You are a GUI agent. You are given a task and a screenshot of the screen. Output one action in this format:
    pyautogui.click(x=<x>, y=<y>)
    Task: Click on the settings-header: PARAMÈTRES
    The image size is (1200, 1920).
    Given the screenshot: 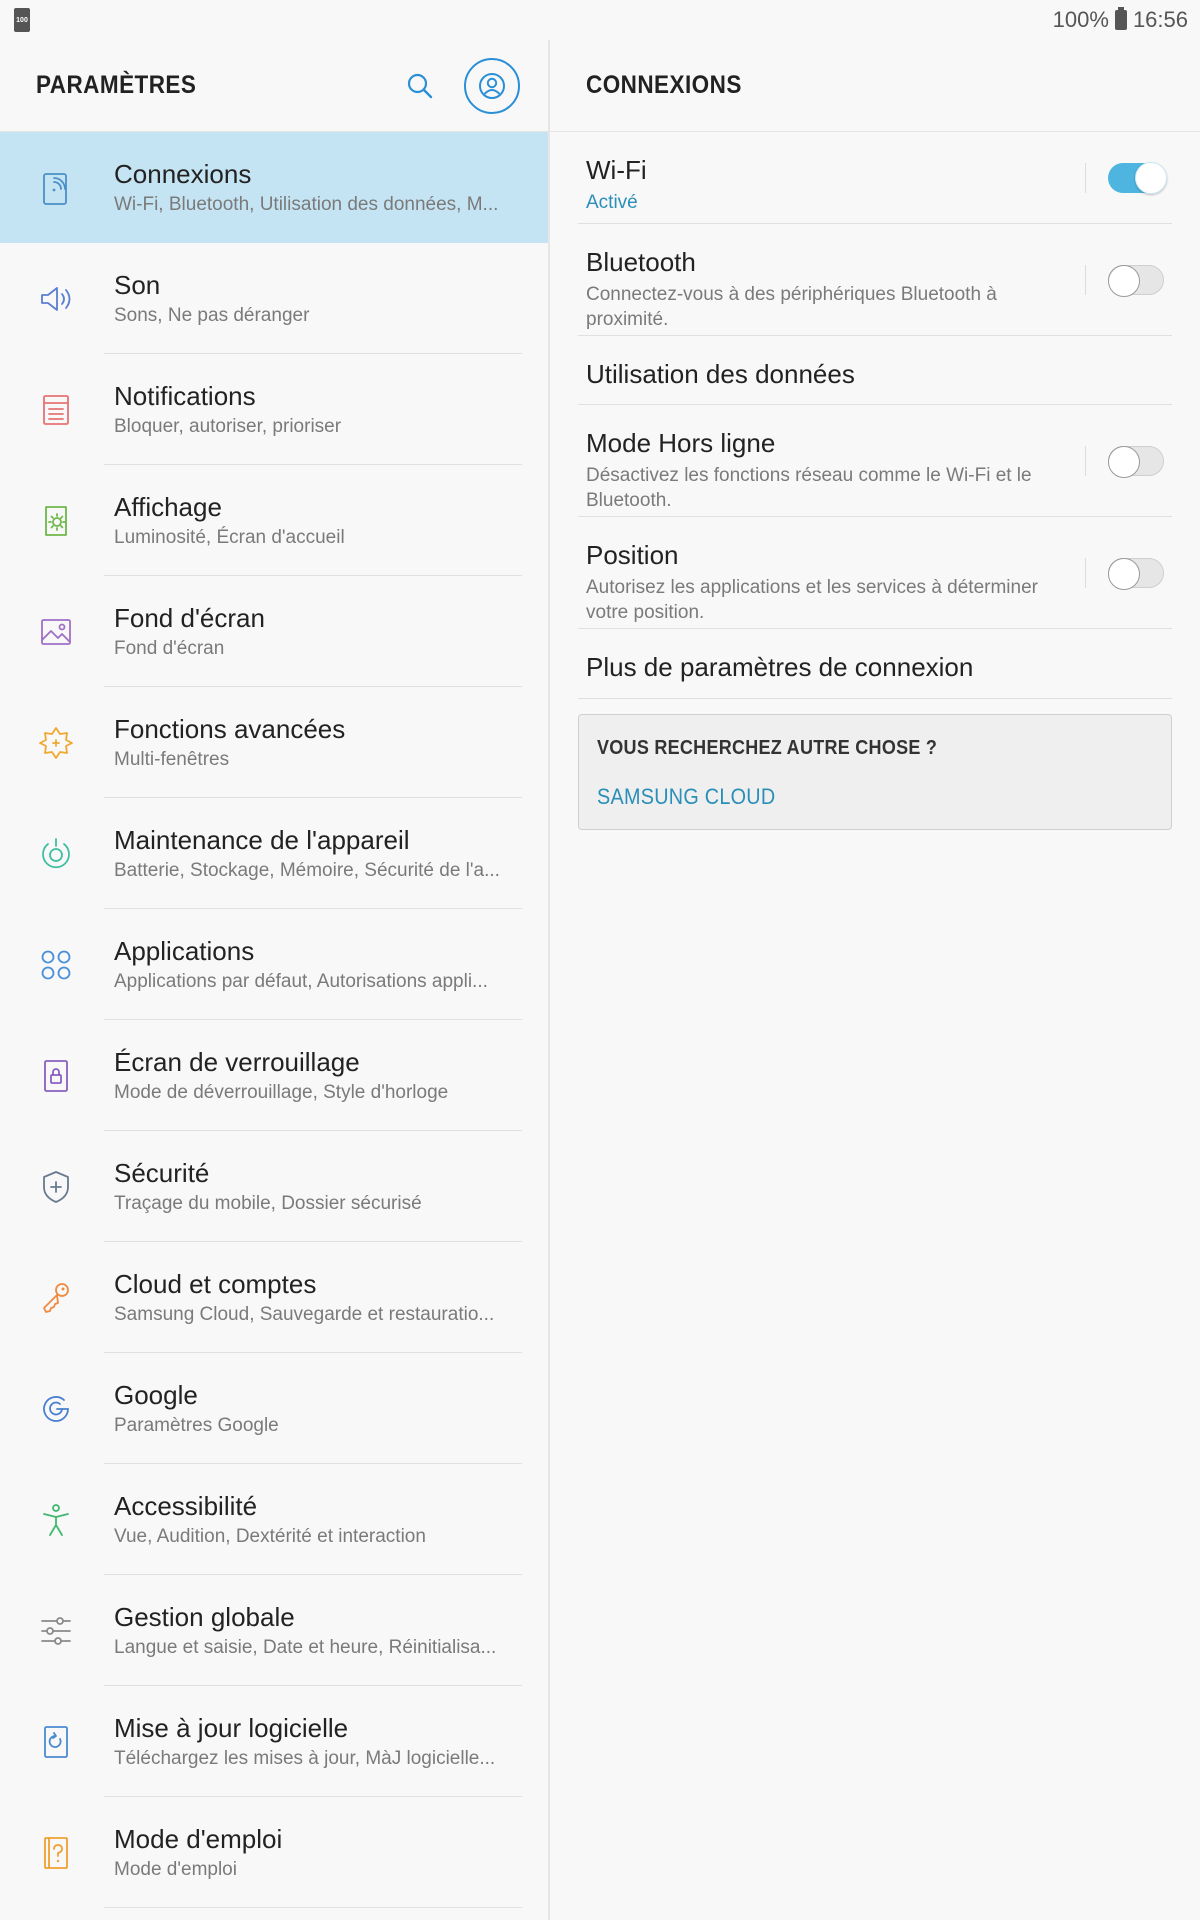 What is the action you would take?
    pyautogui.click(x=274, y=86)
    